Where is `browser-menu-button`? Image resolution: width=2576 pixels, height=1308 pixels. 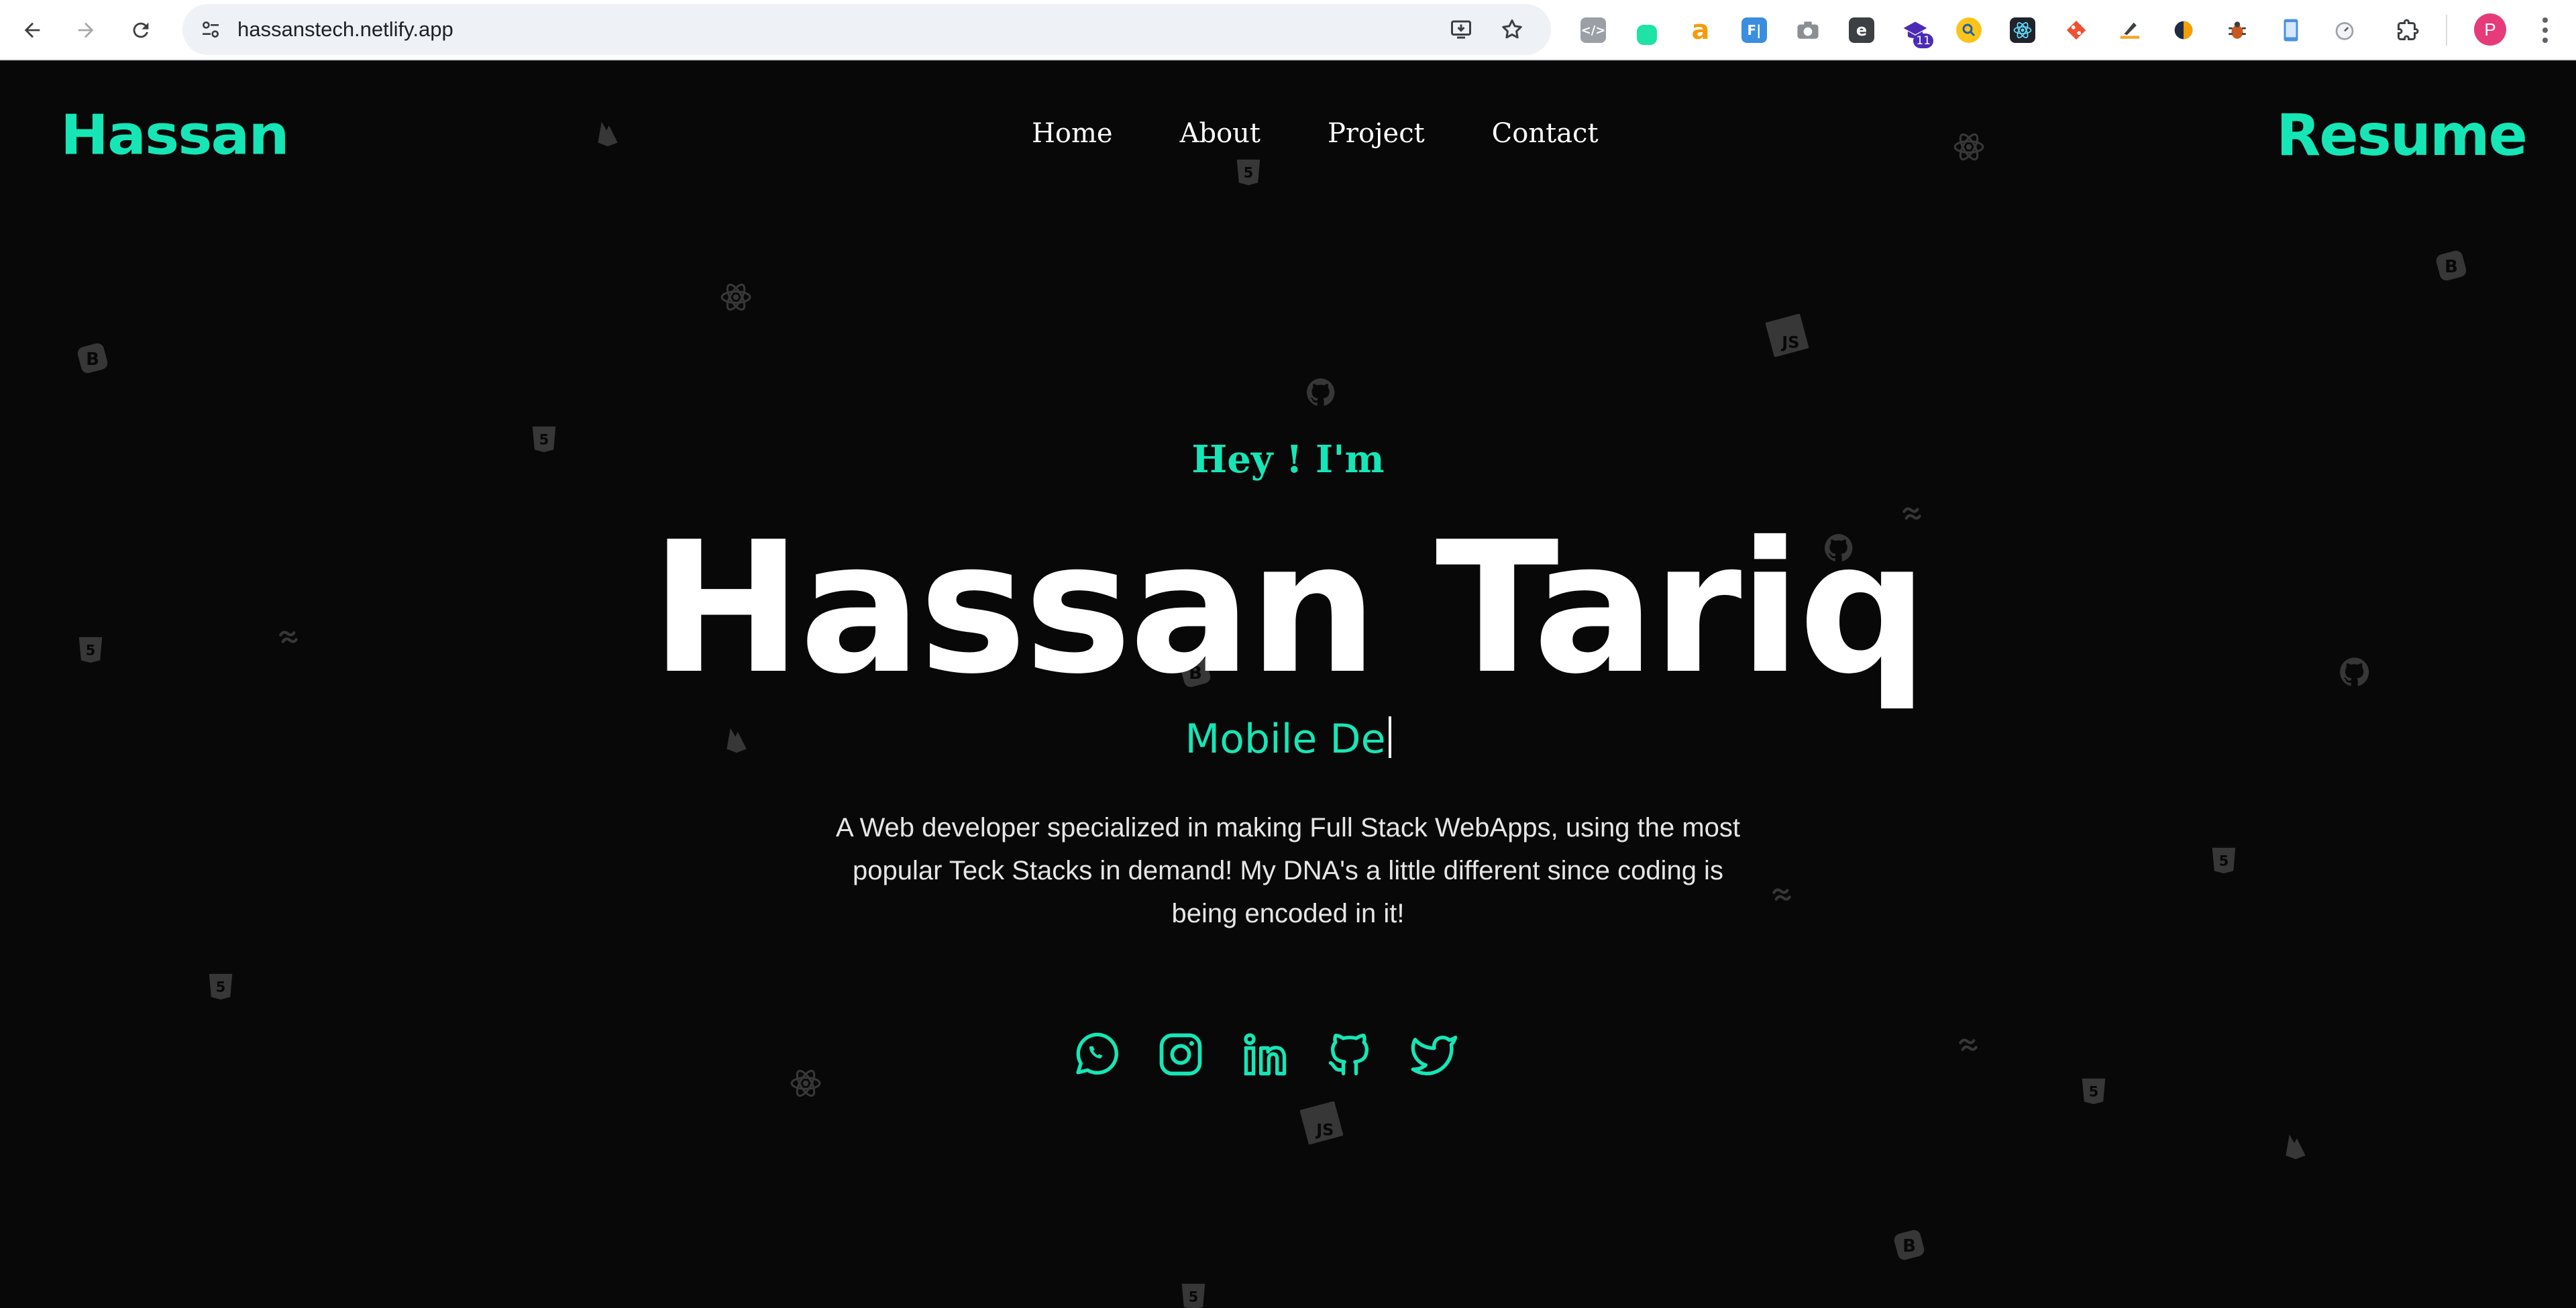 browser-menu-button is located at coordinates (2545, 30).